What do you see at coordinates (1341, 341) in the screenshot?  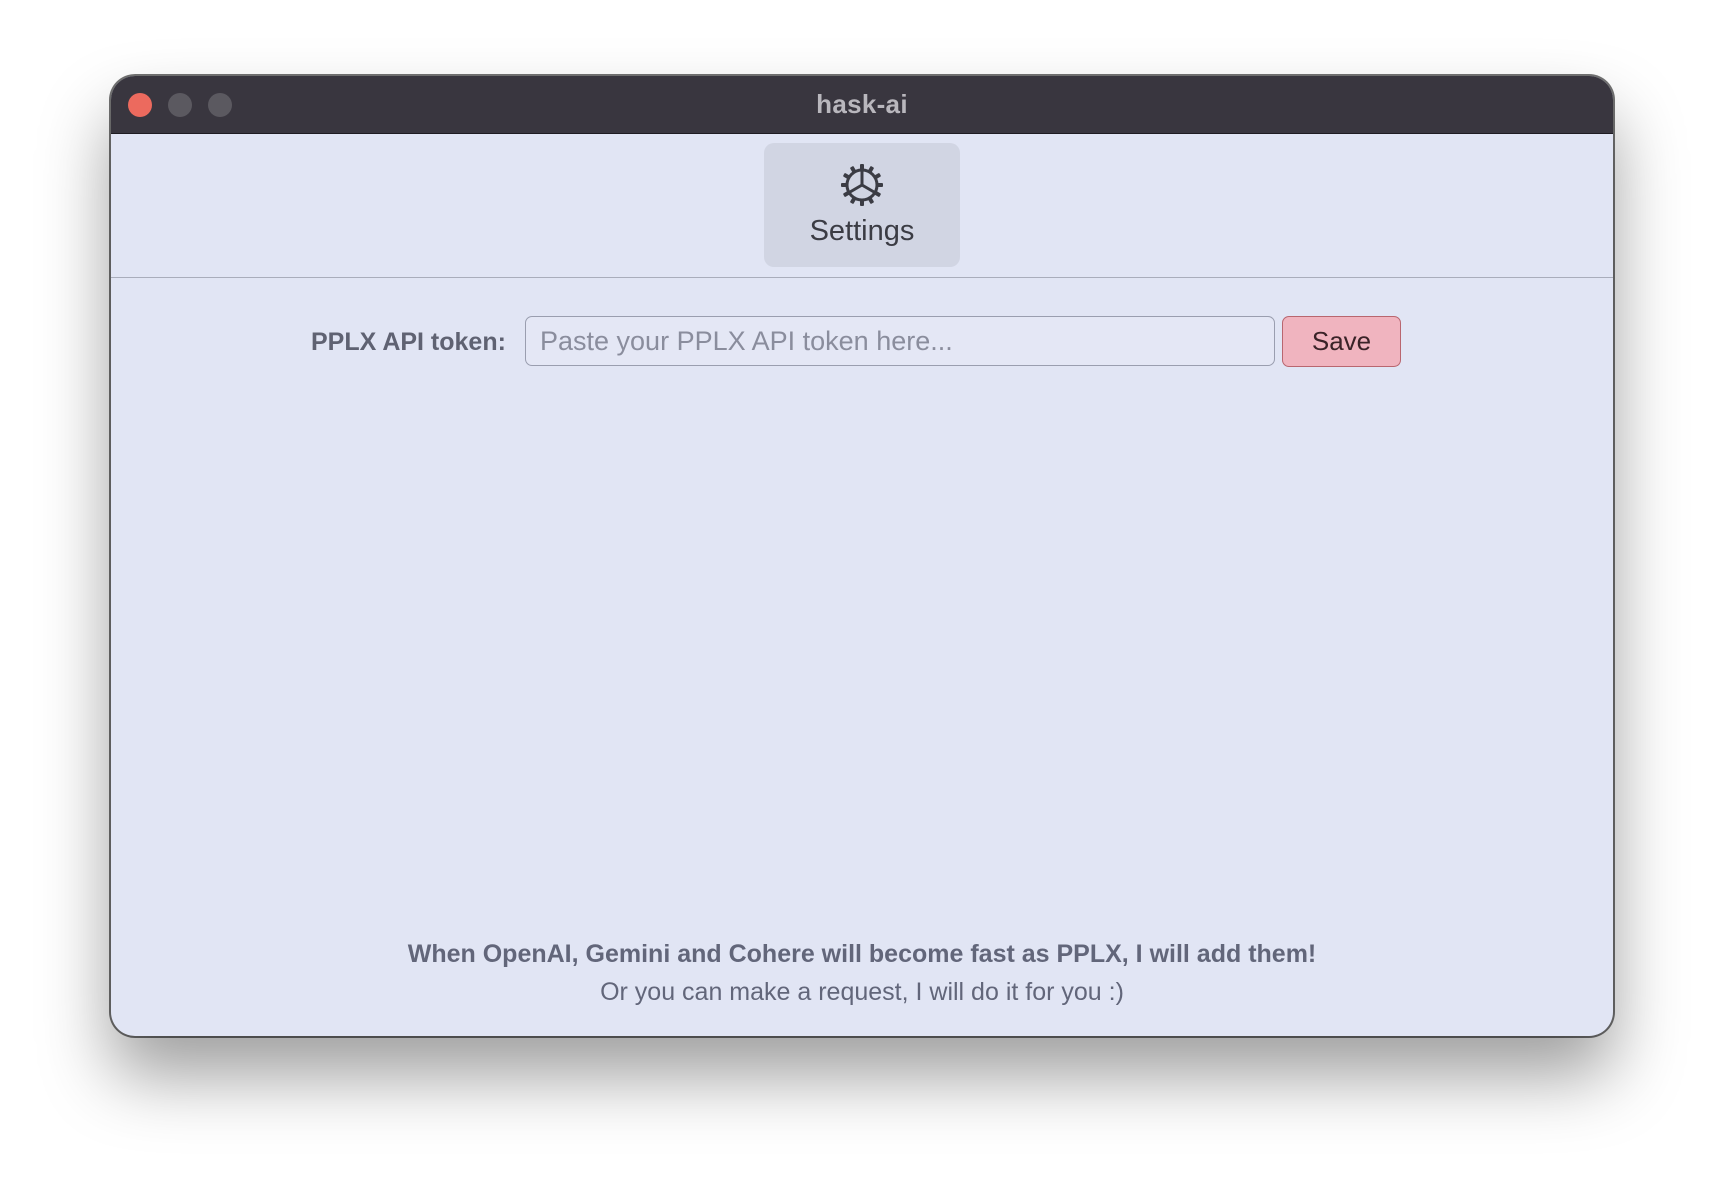 I see `save-button: Save` at bounding box center [1341, 341].